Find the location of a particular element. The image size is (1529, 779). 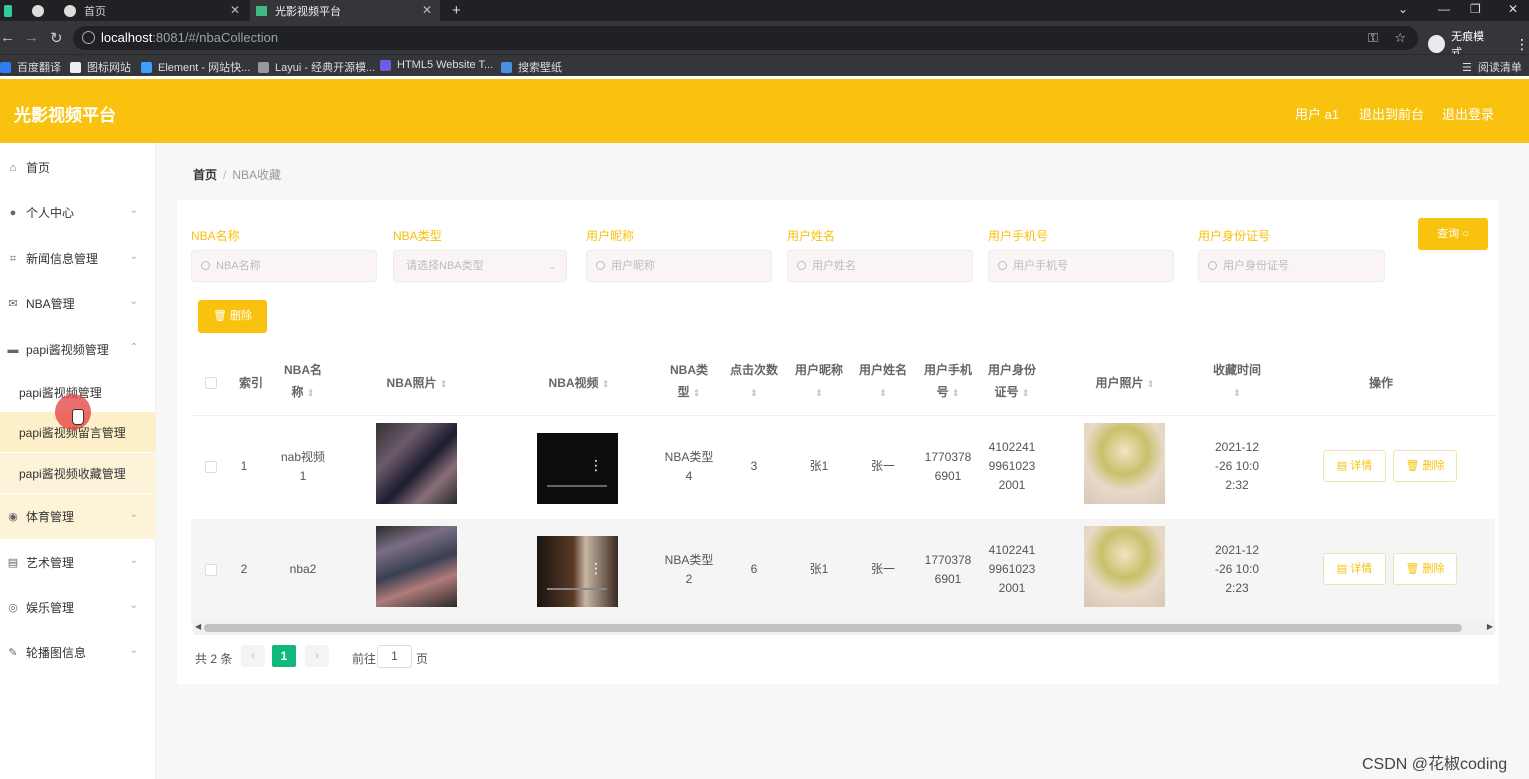

col-video: NBA视频 ⇕ is located at coordinates (579, 383).